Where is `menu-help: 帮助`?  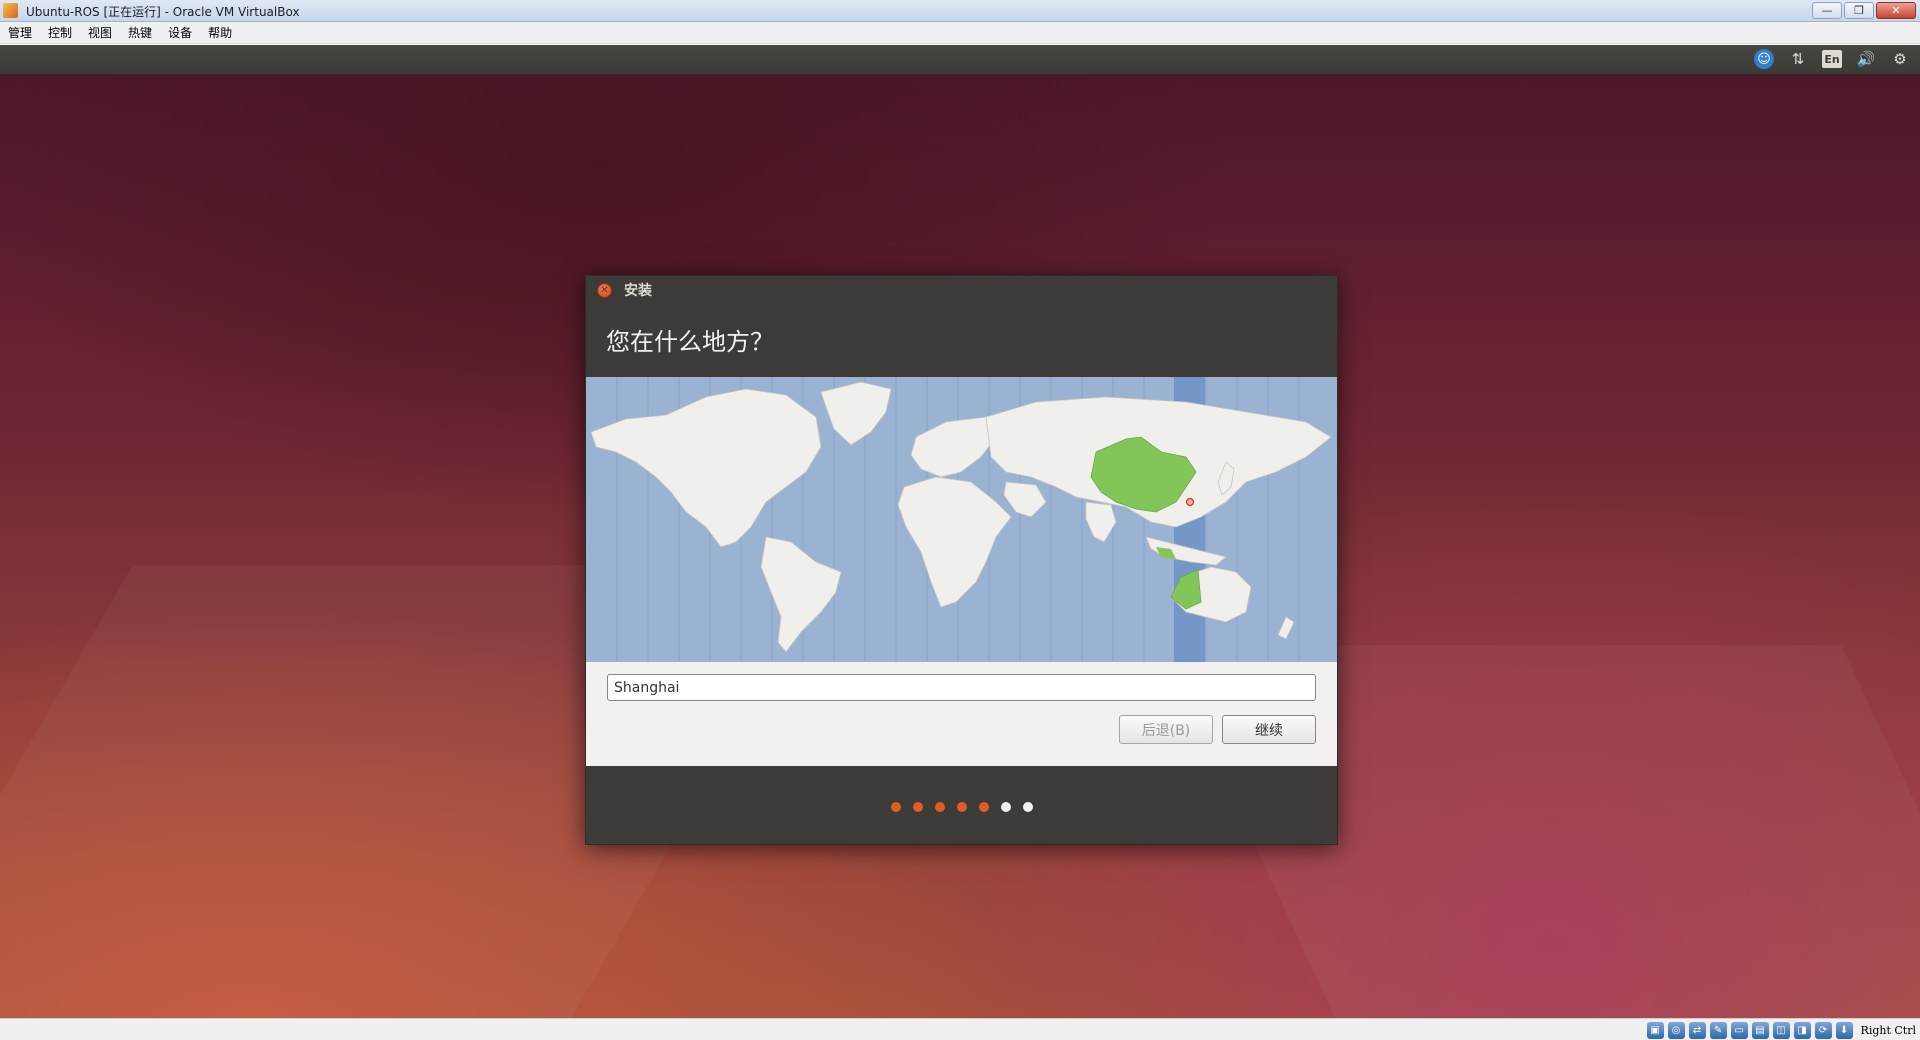 menu-help: 帮助 is located at coordinates (220, 32).